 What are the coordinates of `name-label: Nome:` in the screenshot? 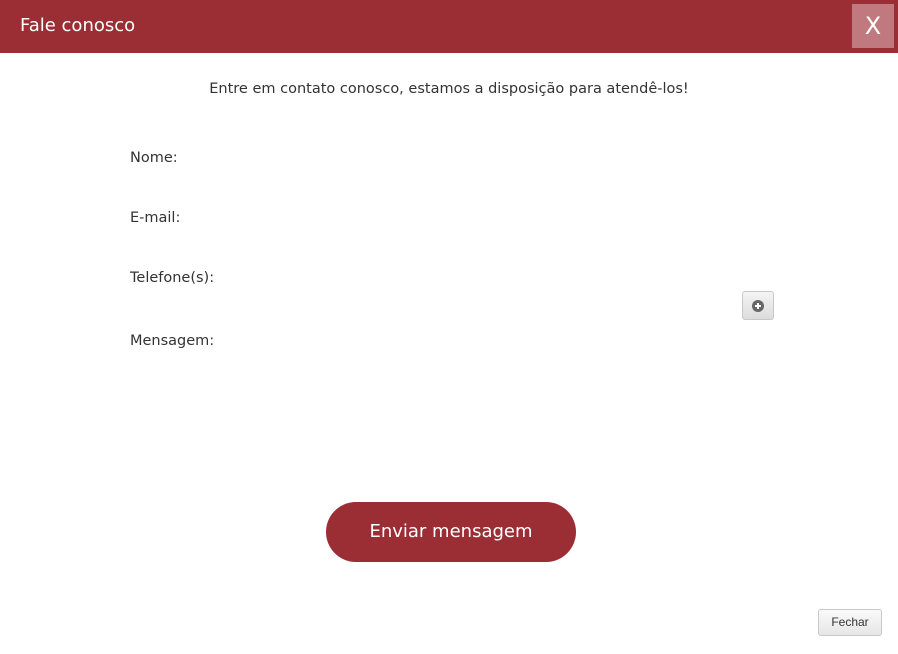 It's located at (154, 158).